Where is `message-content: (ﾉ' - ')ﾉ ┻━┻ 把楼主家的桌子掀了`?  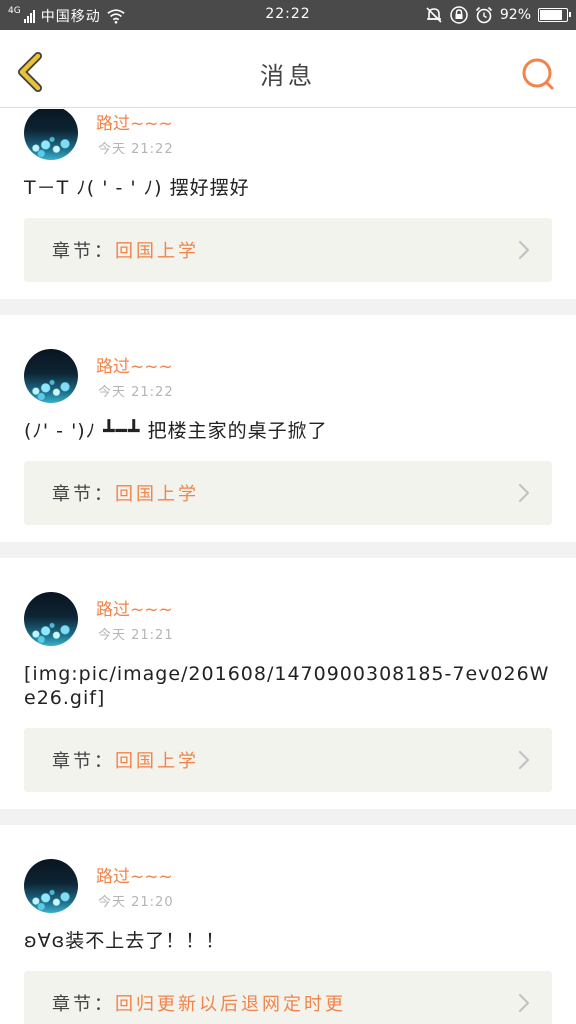 message-content: (ﾉ' - ')ﾉ ┻━┻ 把楼主家的桌子掀了 is located at coordinates (176, 431).